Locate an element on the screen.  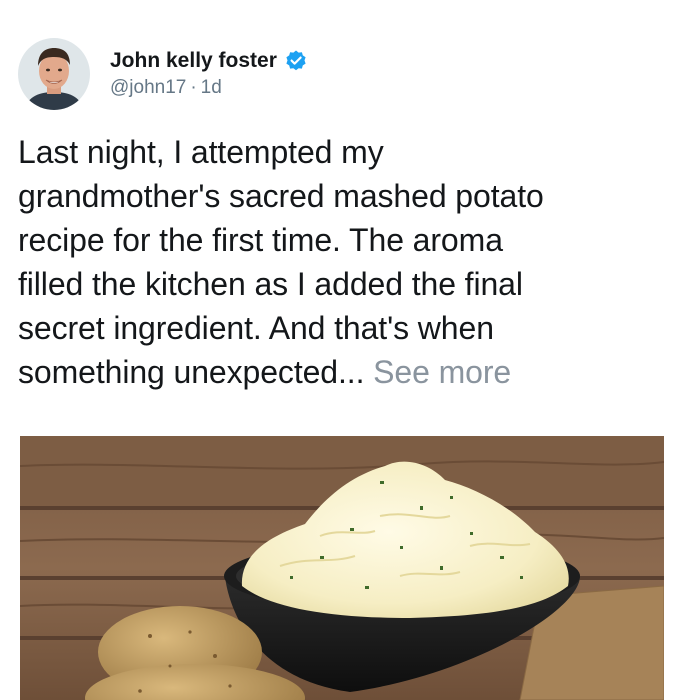
verified-badge-icon is located at coordinates (296, 61).